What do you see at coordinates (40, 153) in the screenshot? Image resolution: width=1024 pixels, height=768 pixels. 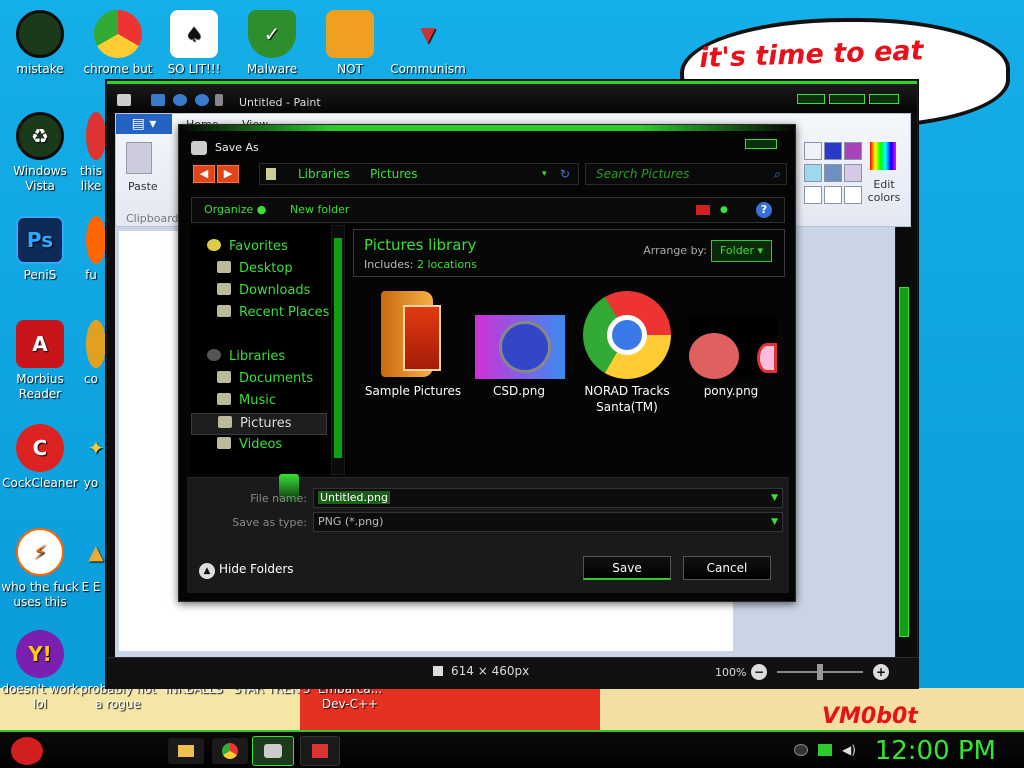 I see `desktop-icon-windows-vista: ♻ Windows Vista` at bounding box center [40, 153].